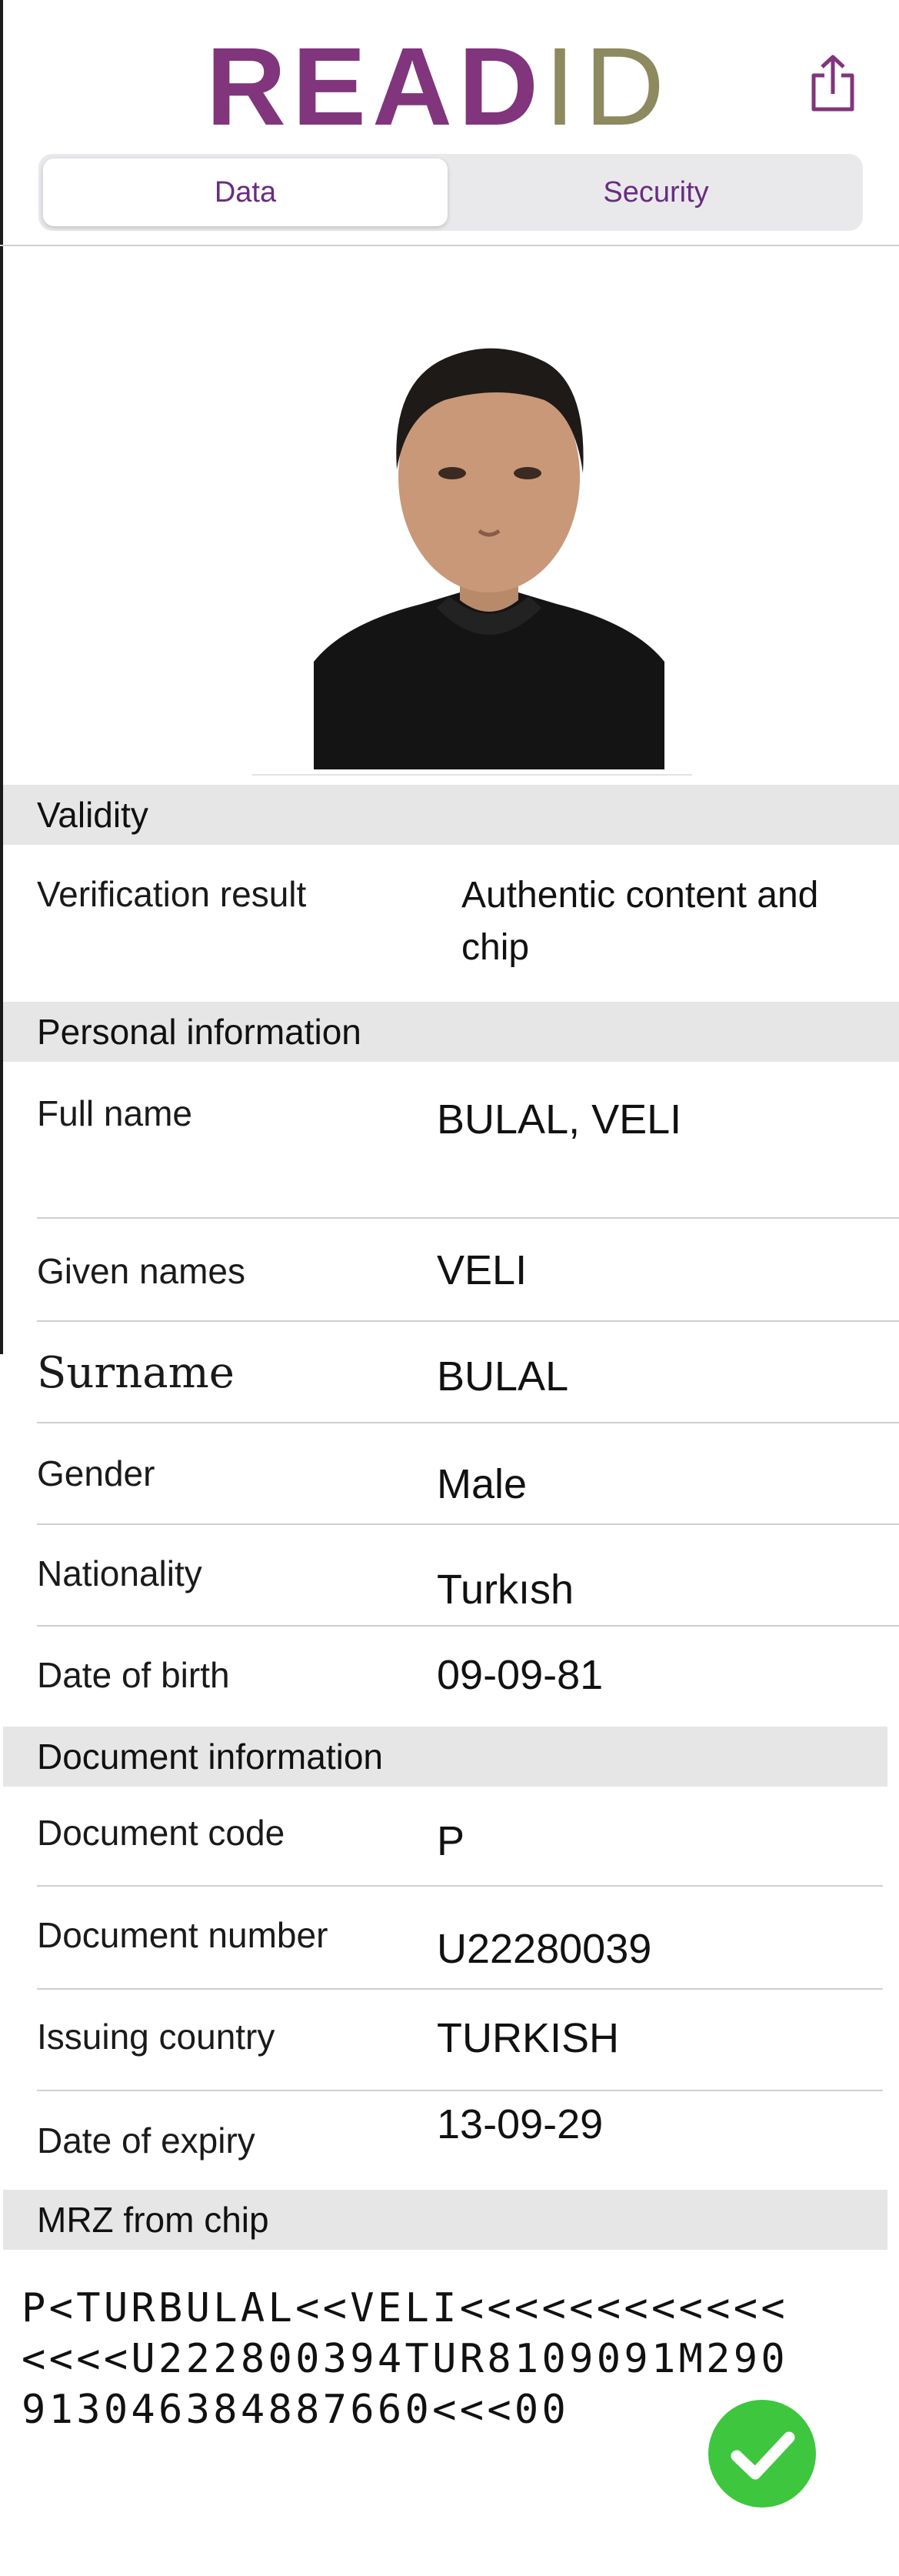 The width and height of the screenshot is (899, 2576). Describe the element at coordinates (528, 2038) in the screenshot. I see `value-issuing-country: TURKISH` at that location.